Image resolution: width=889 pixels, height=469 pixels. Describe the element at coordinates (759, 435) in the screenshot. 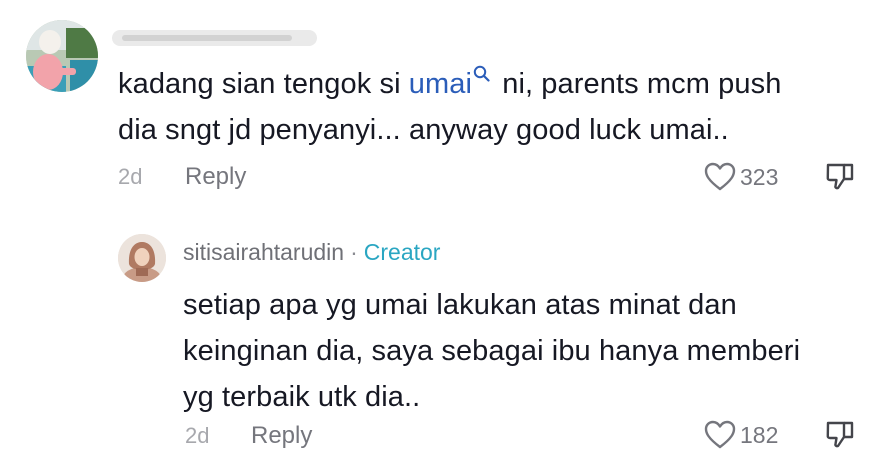

I see `like-count: 182` at that location.